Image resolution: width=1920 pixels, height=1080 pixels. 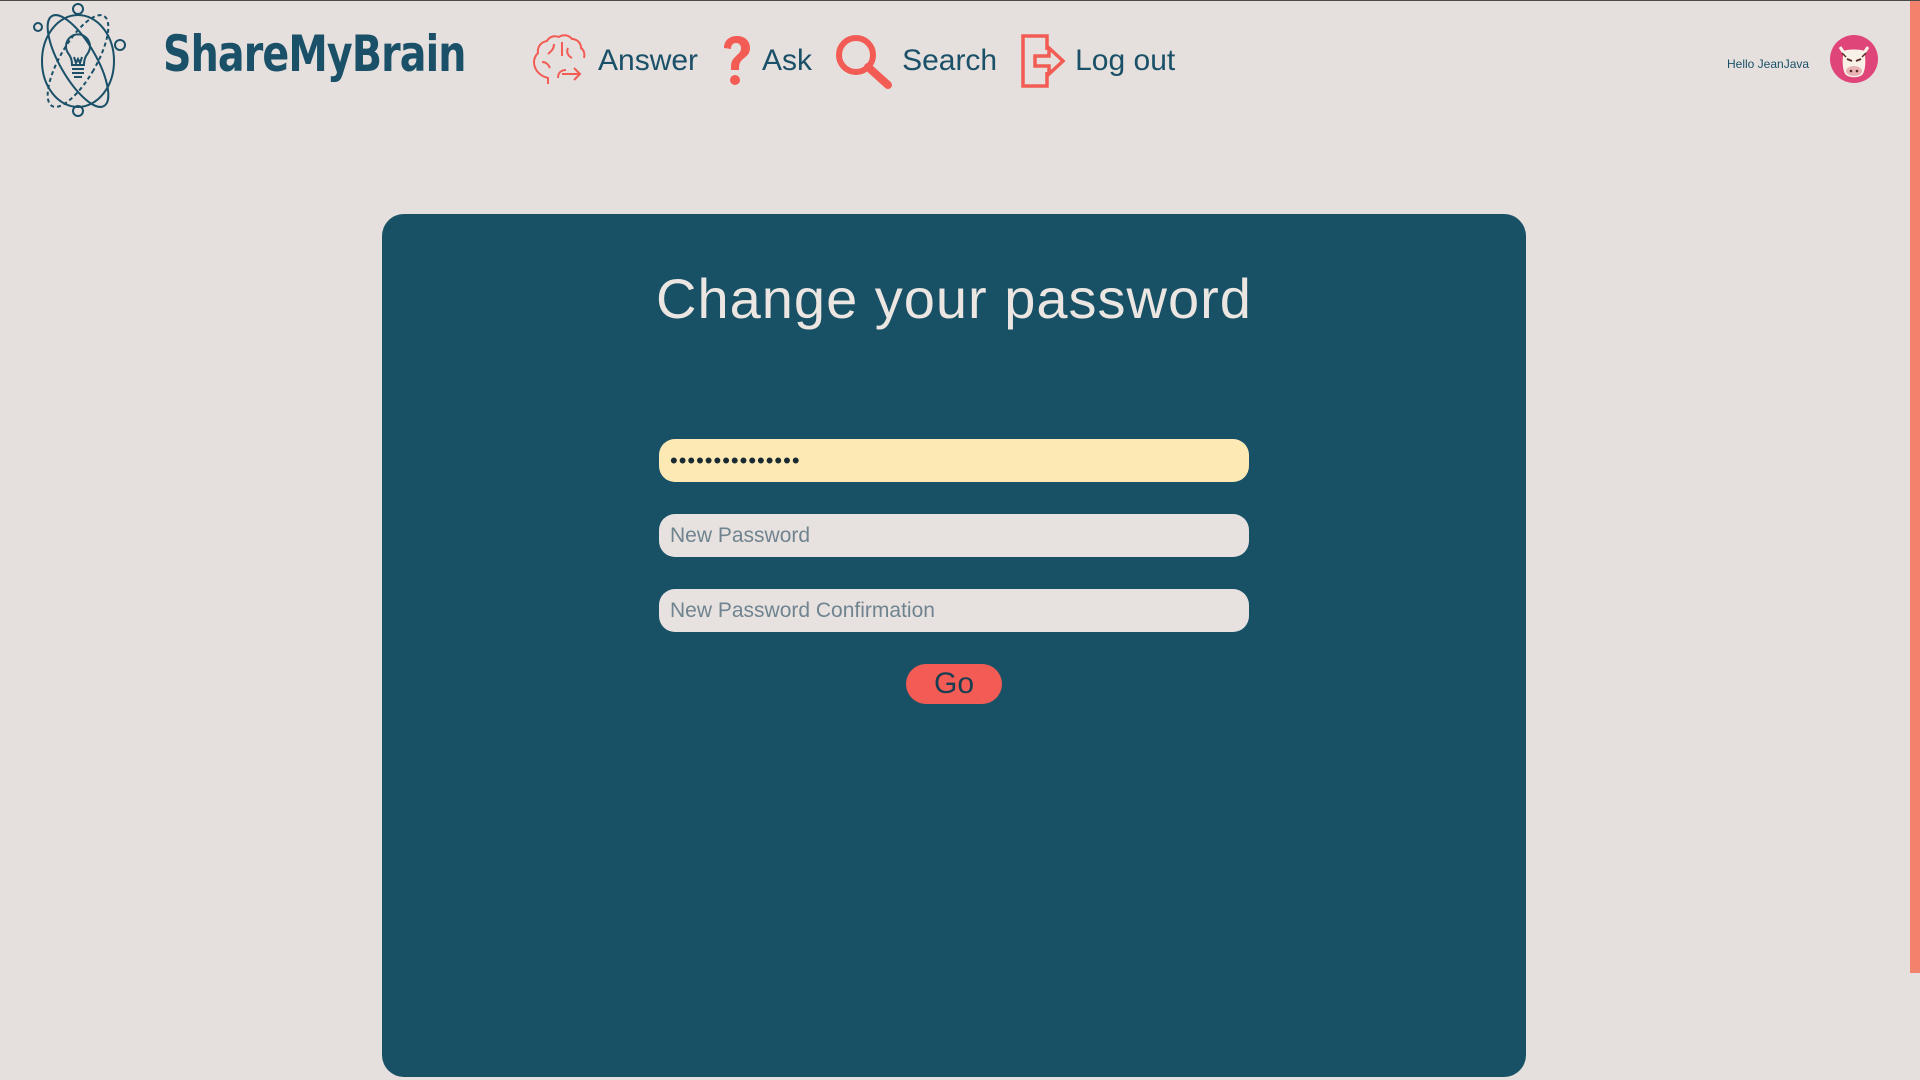 I want to click on question-mark-icon, so click(x=737, y=60).